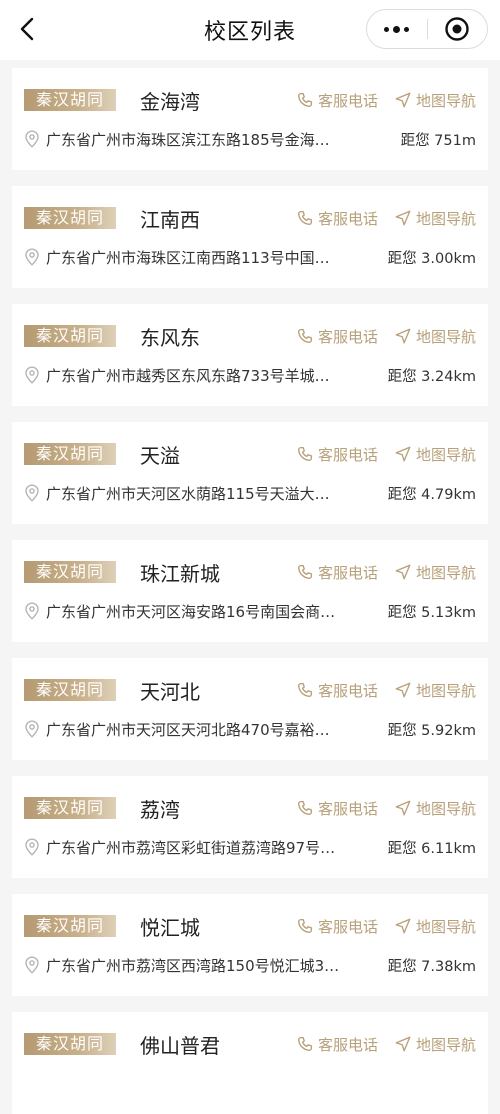 The image size is (500, 1114). Describe the element at coordinates (431, 966) in the screenshot. I see `campus-distance: 距您 7.38km` at that location.